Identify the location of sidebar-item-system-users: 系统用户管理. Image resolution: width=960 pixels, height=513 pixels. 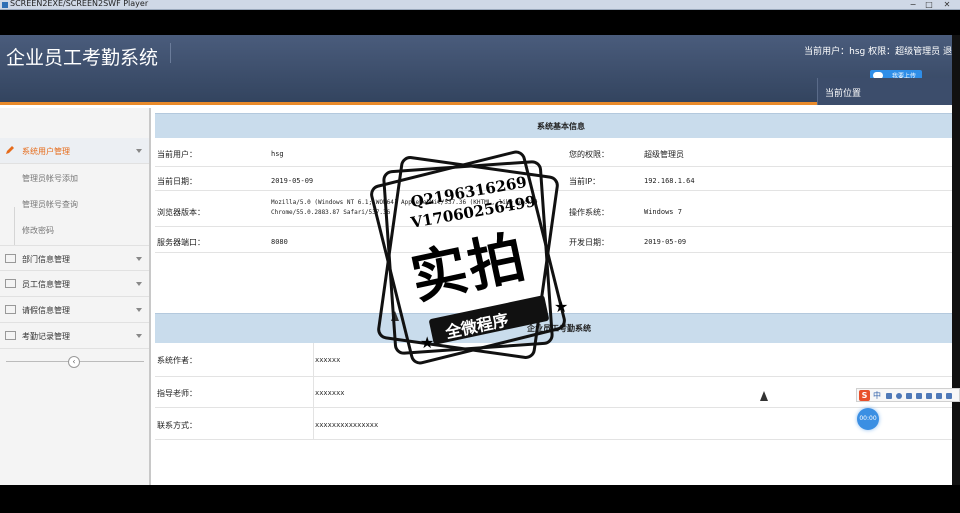
(74, 151).